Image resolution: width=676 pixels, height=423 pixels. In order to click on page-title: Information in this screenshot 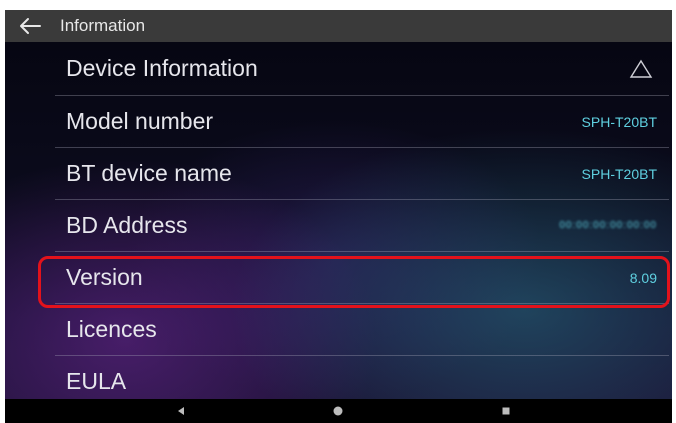, I will do `click(103, 25)`.